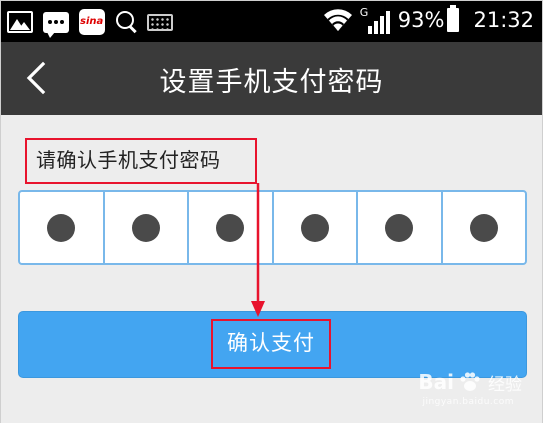 This screenshot has height=423, width=543. I want to click on search-icon, so click(126, 22).